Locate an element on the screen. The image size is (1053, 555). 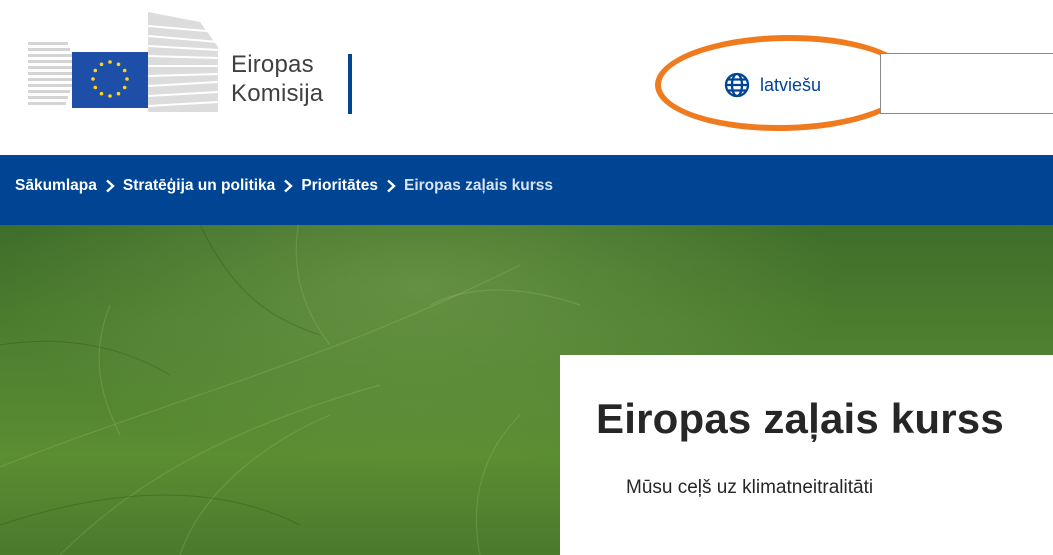
logo-line-1: Eiropas is located at coordinates (272, 64).